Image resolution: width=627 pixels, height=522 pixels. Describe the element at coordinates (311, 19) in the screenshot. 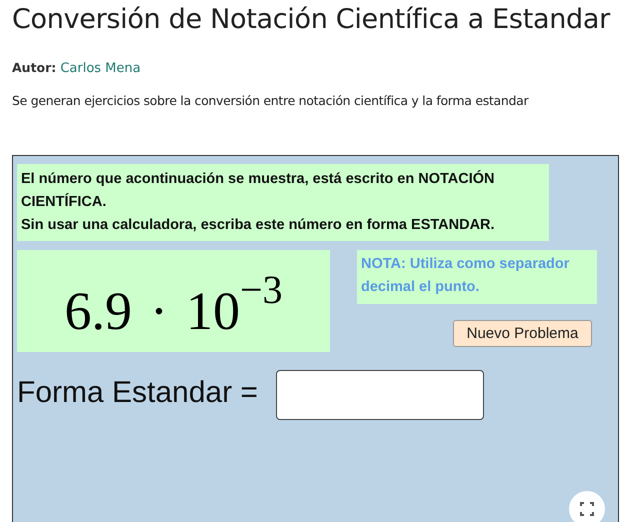

I see `page-title: Conversión de Notación Científica a Estandar` at that location.